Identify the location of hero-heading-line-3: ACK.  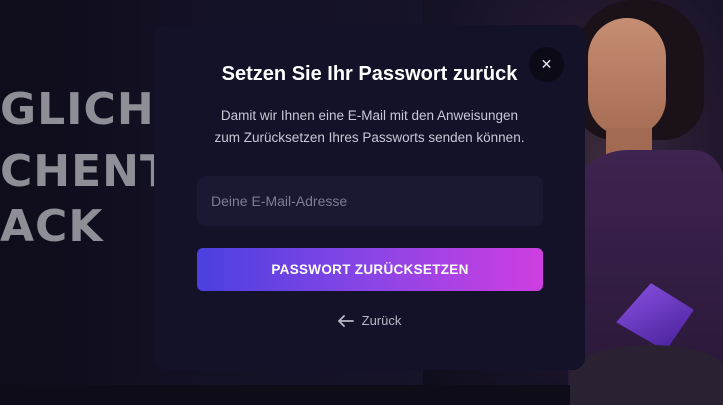
(52, 226).